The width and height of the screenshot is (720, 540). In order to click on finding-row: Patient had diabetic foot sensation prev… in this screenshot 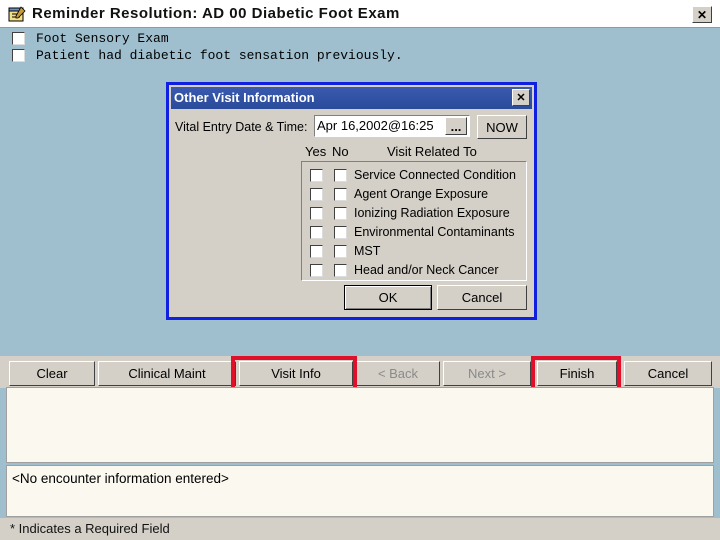, I will do `click(312, 56)`.